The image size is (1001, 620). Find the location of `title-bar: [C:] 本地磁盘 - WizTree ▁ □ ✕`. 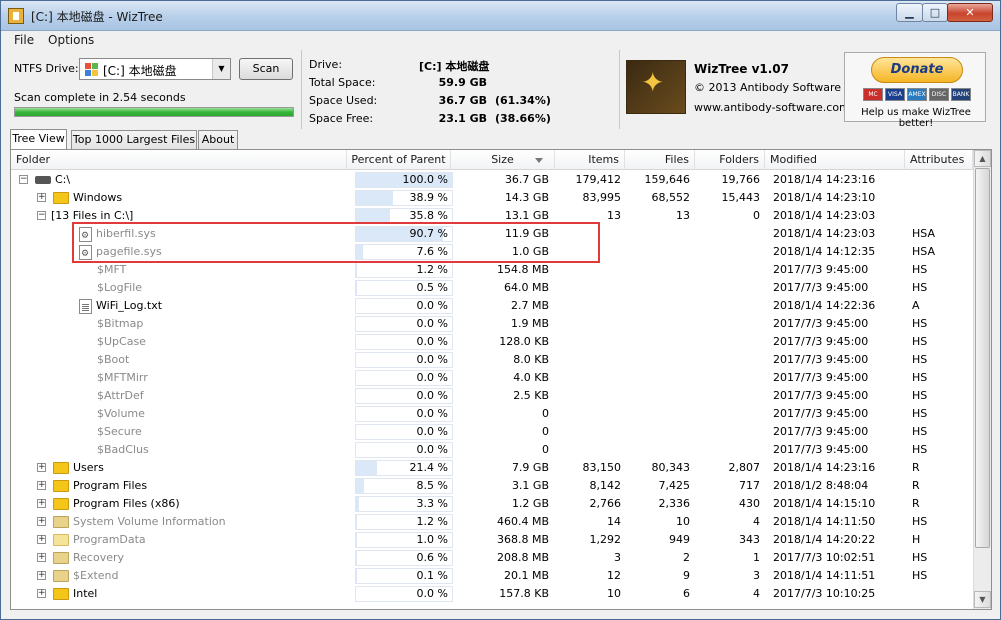

title-bar: [C:] 本地磁盘 - WizTree ▁ □ ✕ is located at coordinates (500, 16).